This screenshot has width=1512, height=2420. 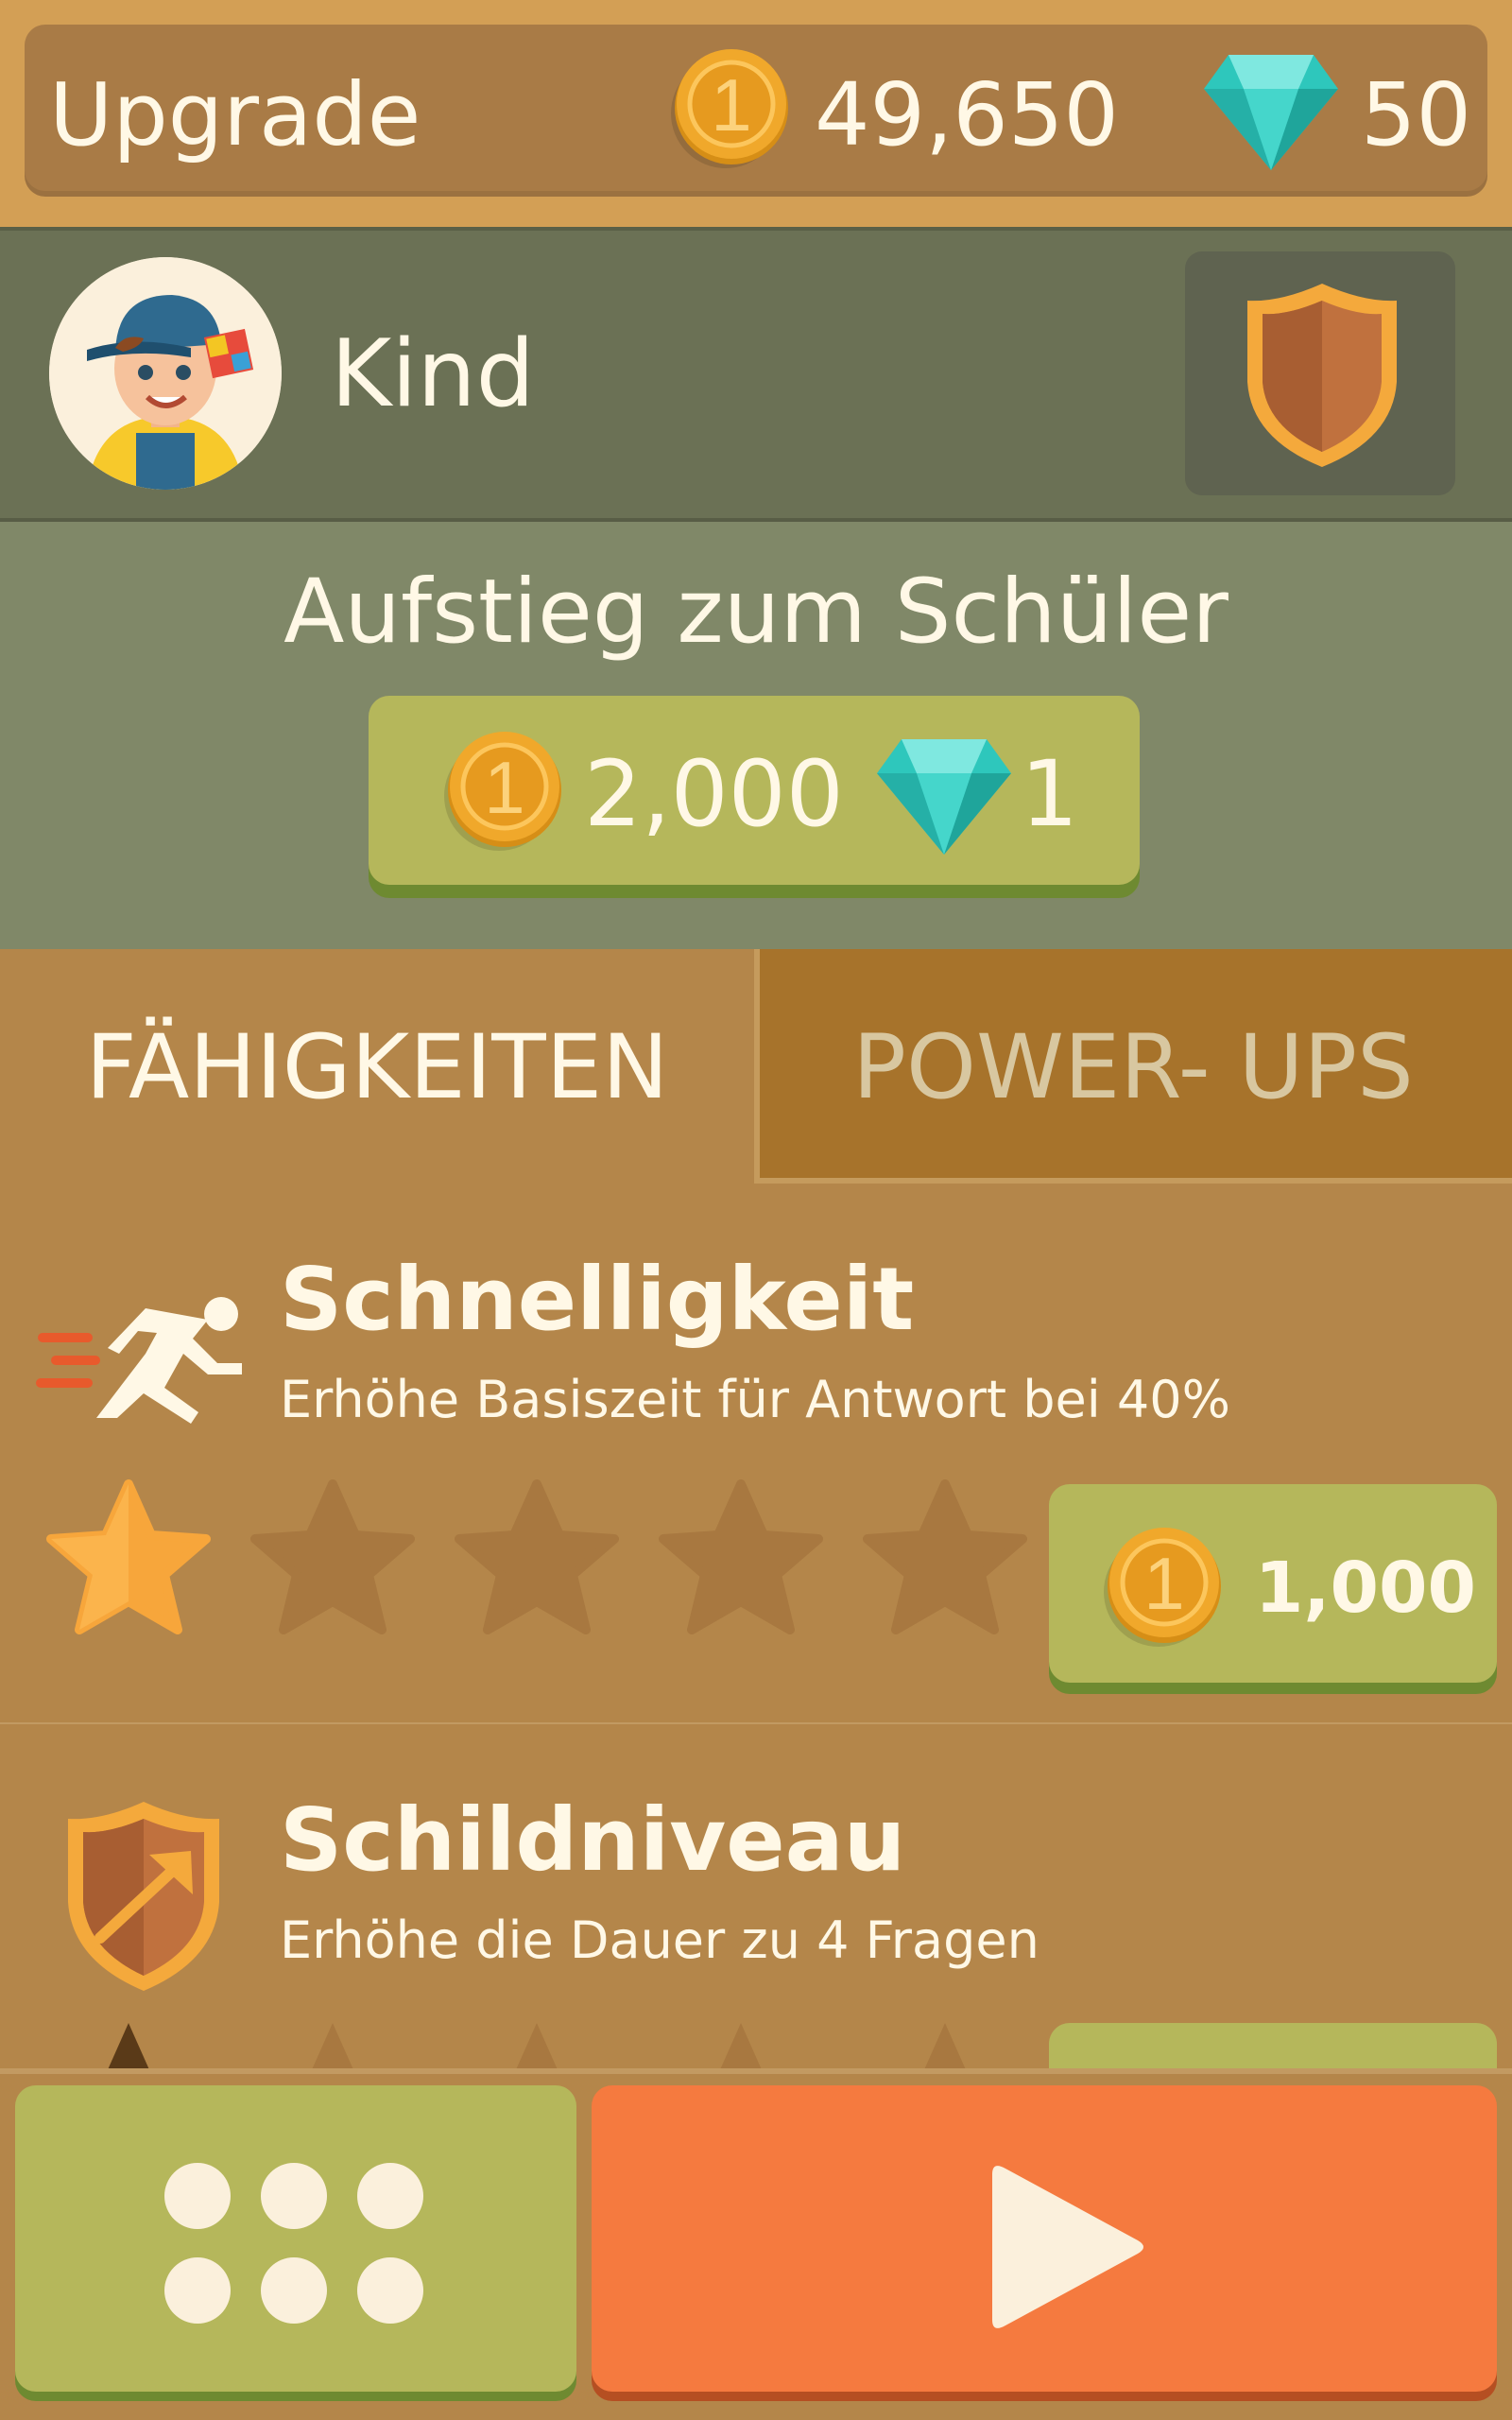 I want to click on tab-powerups-label: POWER- UPS, so click(x=1133, y=1067).